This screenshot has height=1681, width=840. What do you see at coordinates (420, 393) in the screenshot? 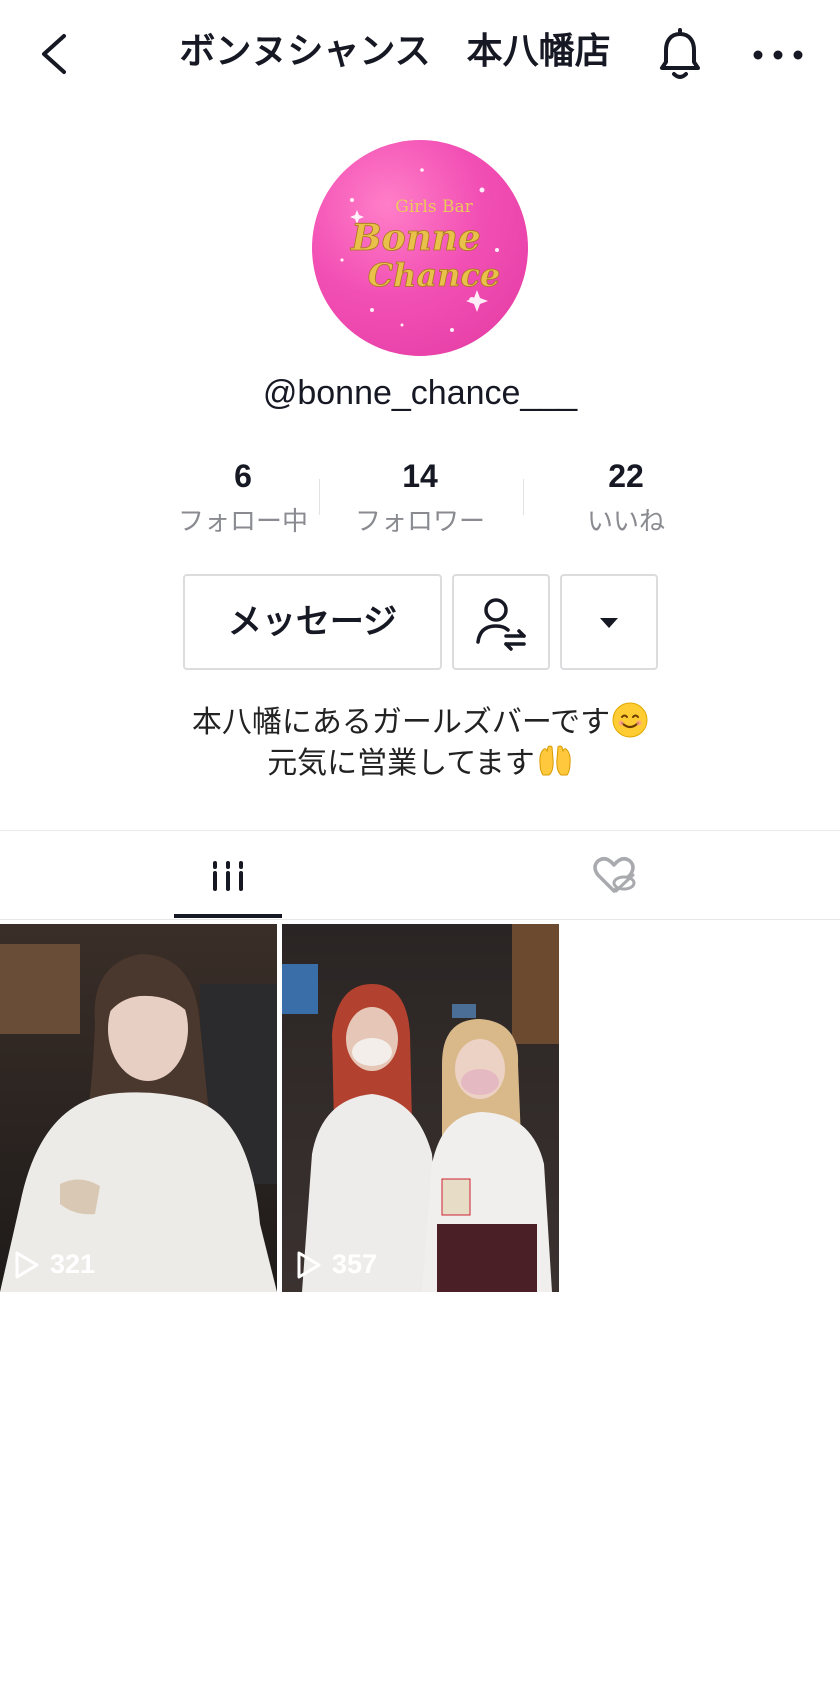
I see `username: @bonne_chance___` at bounding box center [420, 393].